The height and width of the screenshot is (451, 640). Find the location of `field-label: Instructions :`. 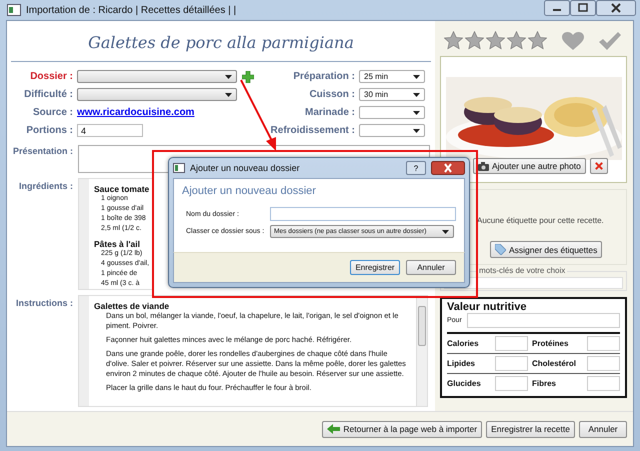

field-label: Instructions : is located at coordinates (43, 302).